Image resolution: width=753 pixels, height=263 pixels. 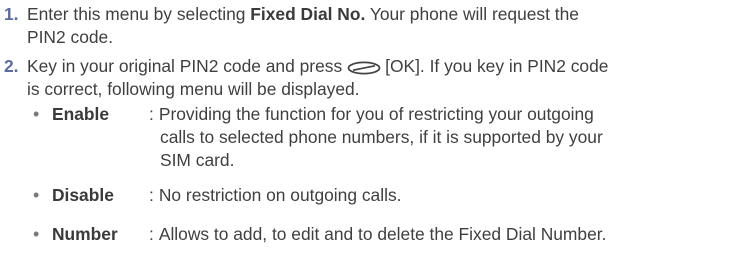 What do you see at coordinates (364, 66) in the screenshot?
I see `ok-soft-key-icon` at bounding box center [364, 66].